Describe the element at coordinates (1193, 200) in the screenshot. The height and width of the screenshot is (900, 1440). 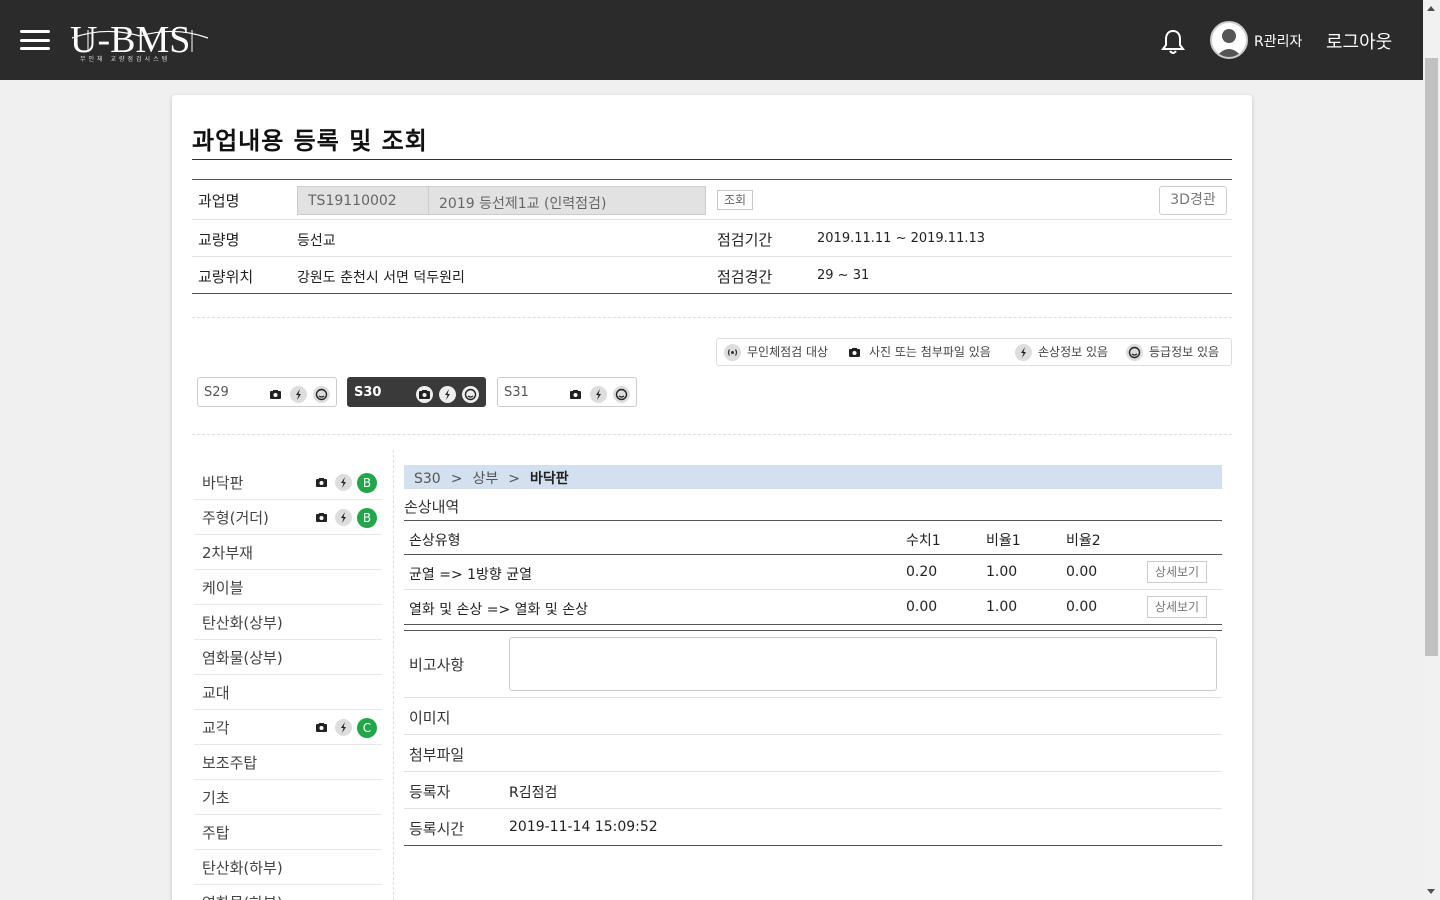
I see `view-3d-button: 3D경관` at that location.